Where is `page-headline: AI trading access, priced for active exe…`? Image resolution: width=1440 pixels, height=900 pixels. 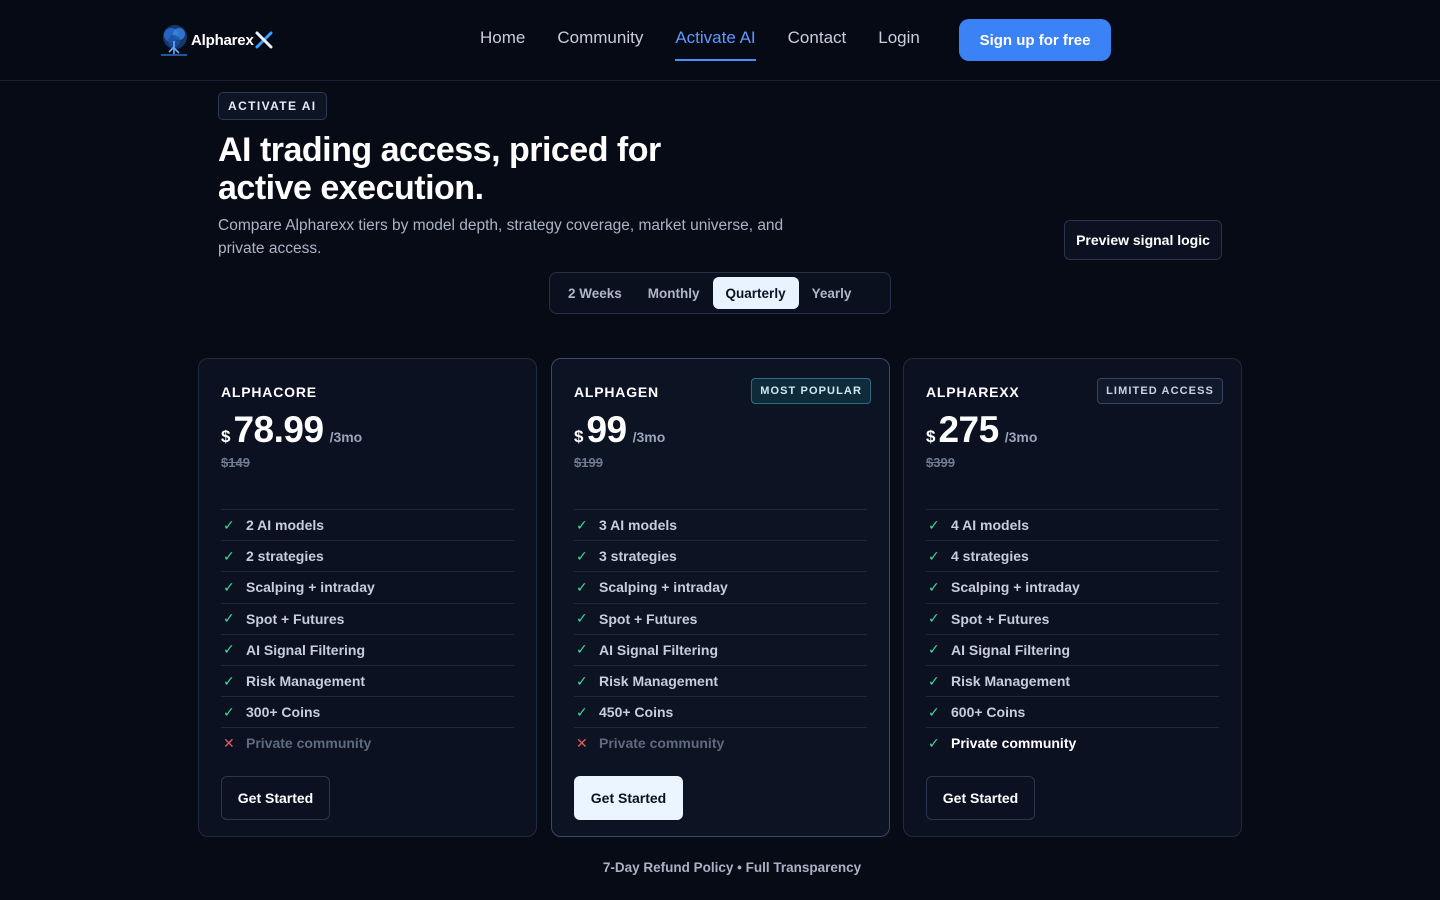
page-headline: AI trading access, priced for active exe… is located at coordinates (478, 169).